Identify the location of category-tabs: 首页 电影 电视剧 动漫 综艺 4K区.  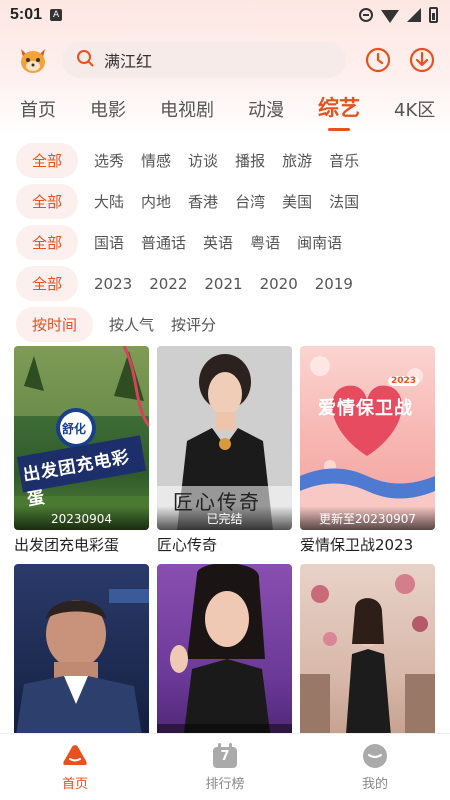
(225, 112).